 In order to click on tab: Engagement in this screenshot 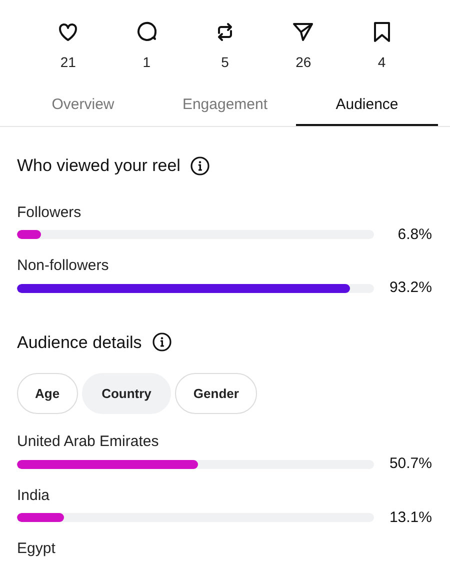, I will do `click(225, 106)`.